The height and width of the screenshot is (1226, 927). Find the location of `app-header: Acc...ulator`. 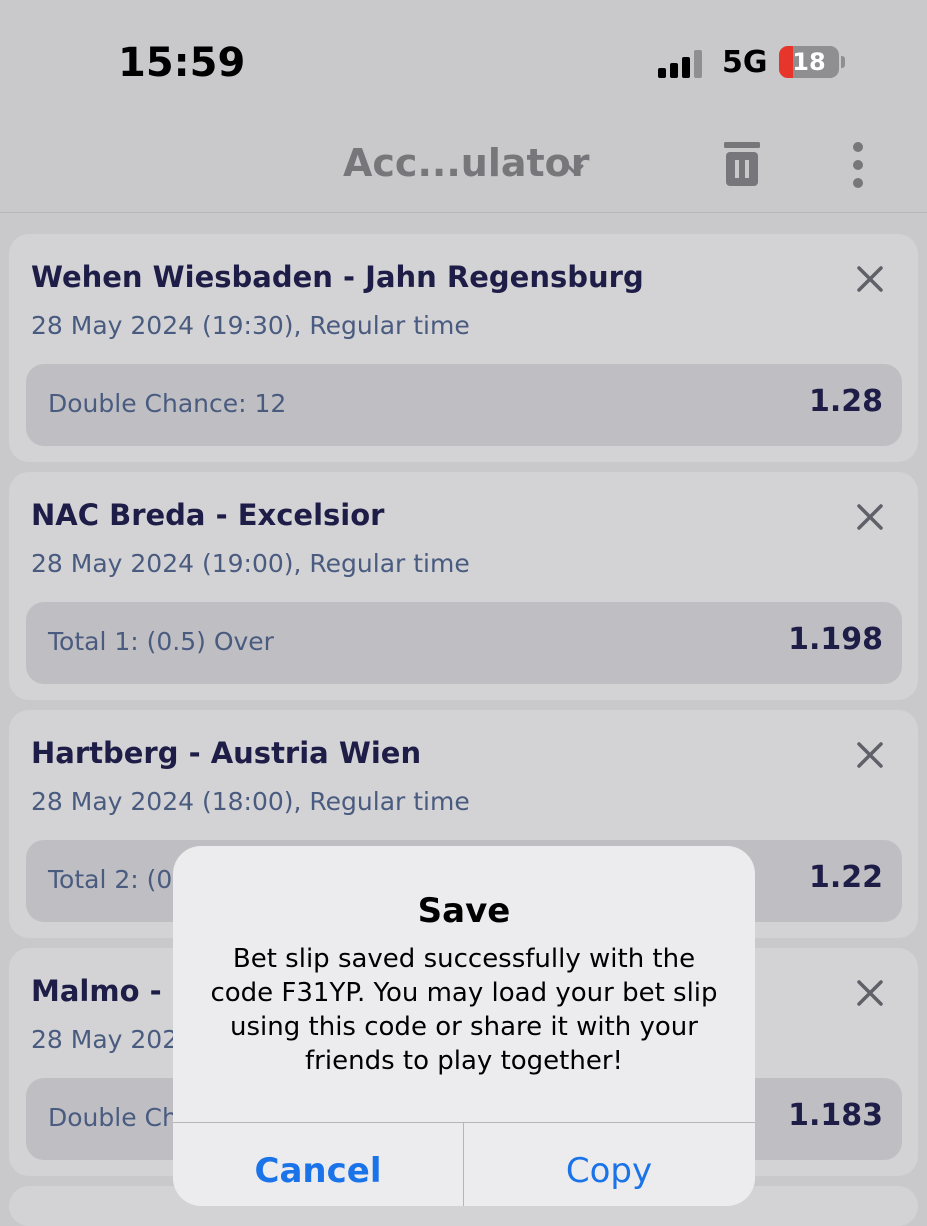

app-header: Acc...ulator is located at coordinates (463, 161).